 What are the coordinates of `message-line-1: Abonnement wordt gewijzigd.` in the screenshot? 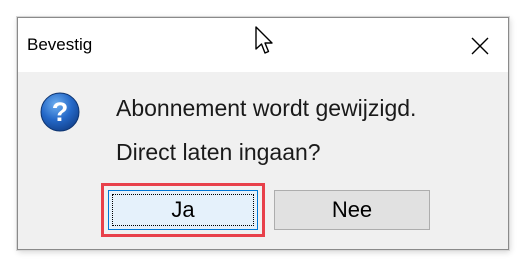 It's located at (266, 108).